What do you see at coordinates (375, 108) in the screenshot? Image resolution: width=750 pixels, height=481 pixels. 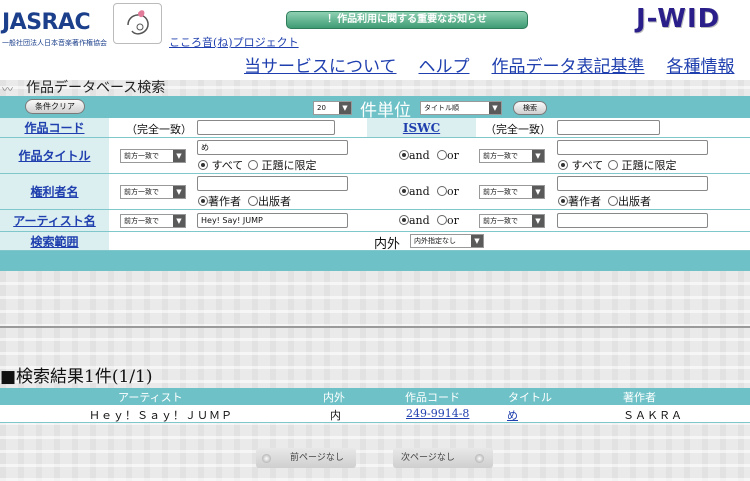 I see `search-toolbar: 条件クリア 20 ▼ 件単位 タイトル順 ▼ 検索` at bounding box center [375, 108].